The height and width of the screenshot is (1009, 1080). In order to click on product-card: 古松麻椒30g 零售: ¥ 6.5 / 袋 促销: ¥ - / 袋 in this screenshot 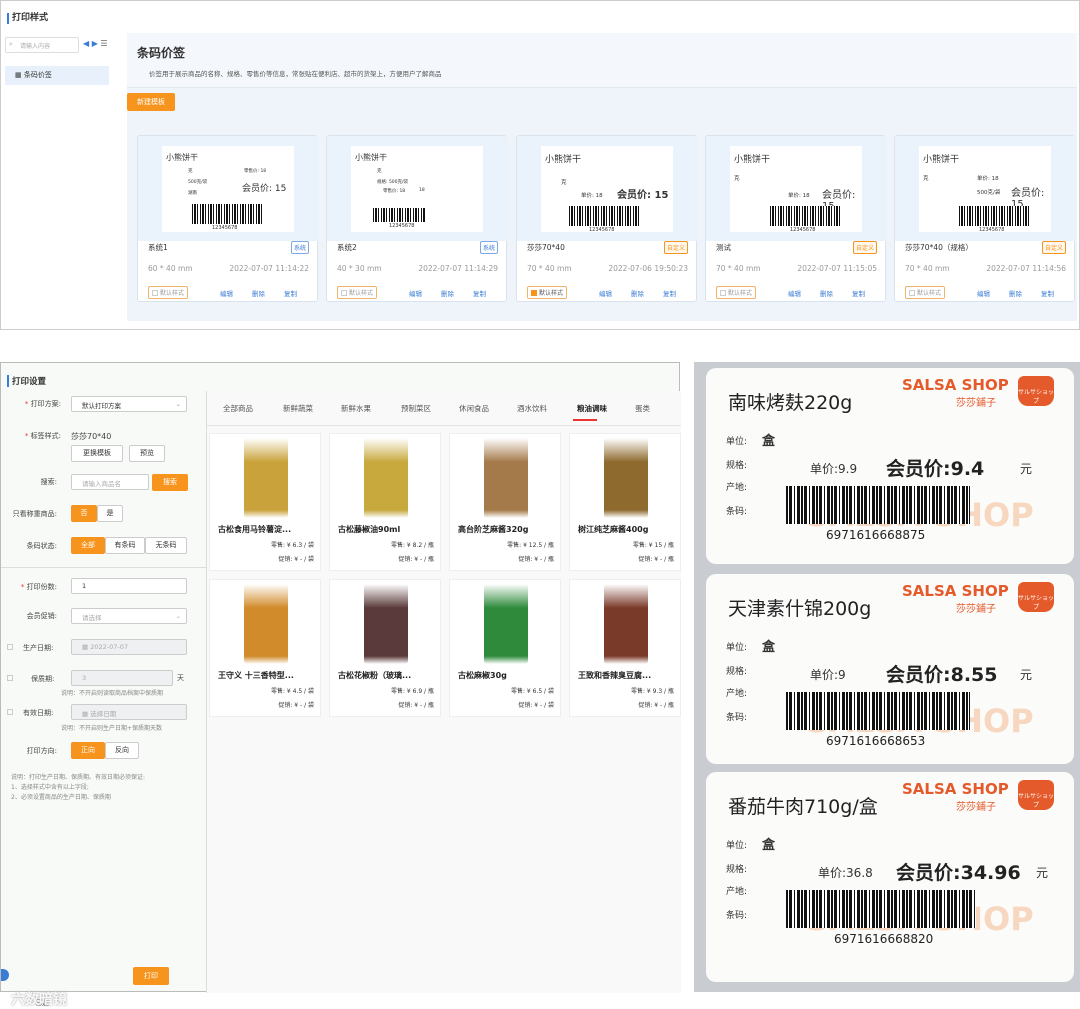, I will do `click(505, 648)`.